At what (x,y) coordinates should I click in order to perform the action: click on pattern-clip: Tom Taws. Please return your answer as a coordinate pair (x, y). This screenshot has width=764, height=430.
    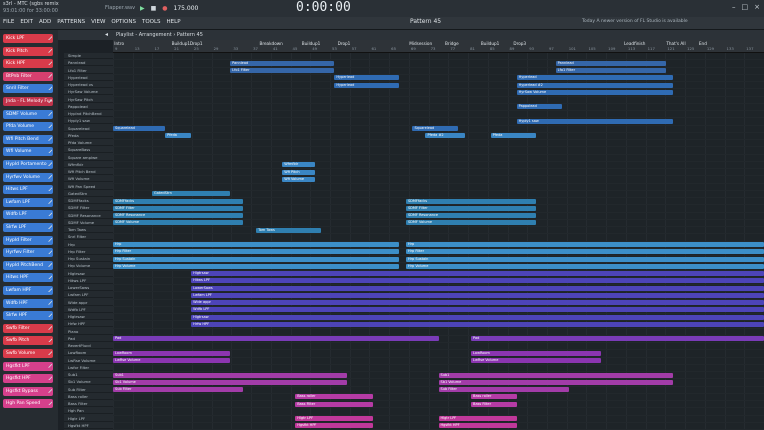
    Looking at the image, I should click on (289, 230).